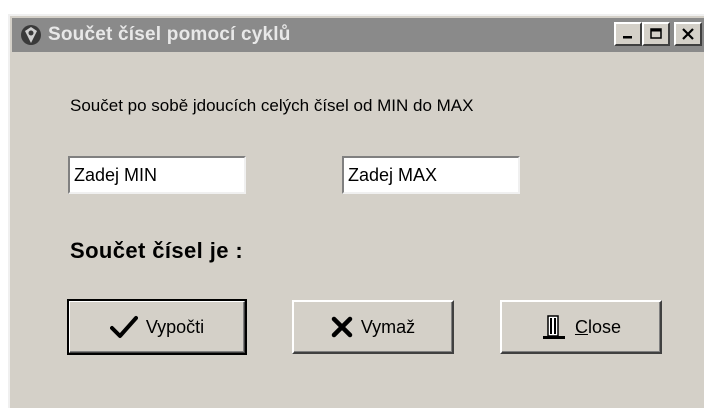  I want to click on close-window-button, so click(688, 34).